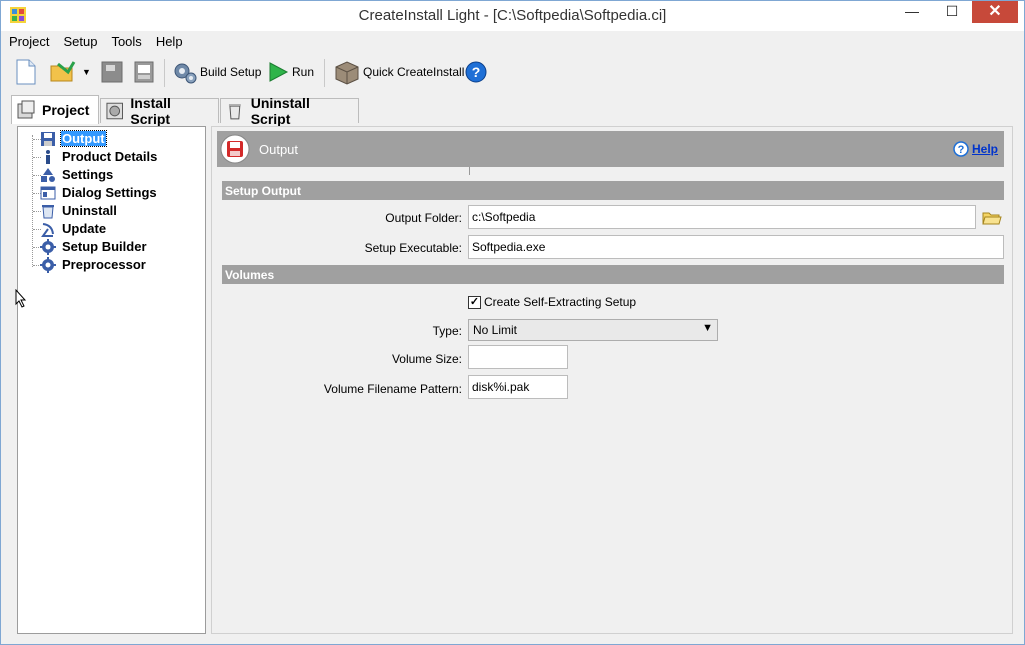 The height and width of the screenshot is (645, 1025). I want to click on setup-executable-label: Setup Executable:, so click(413, 248).